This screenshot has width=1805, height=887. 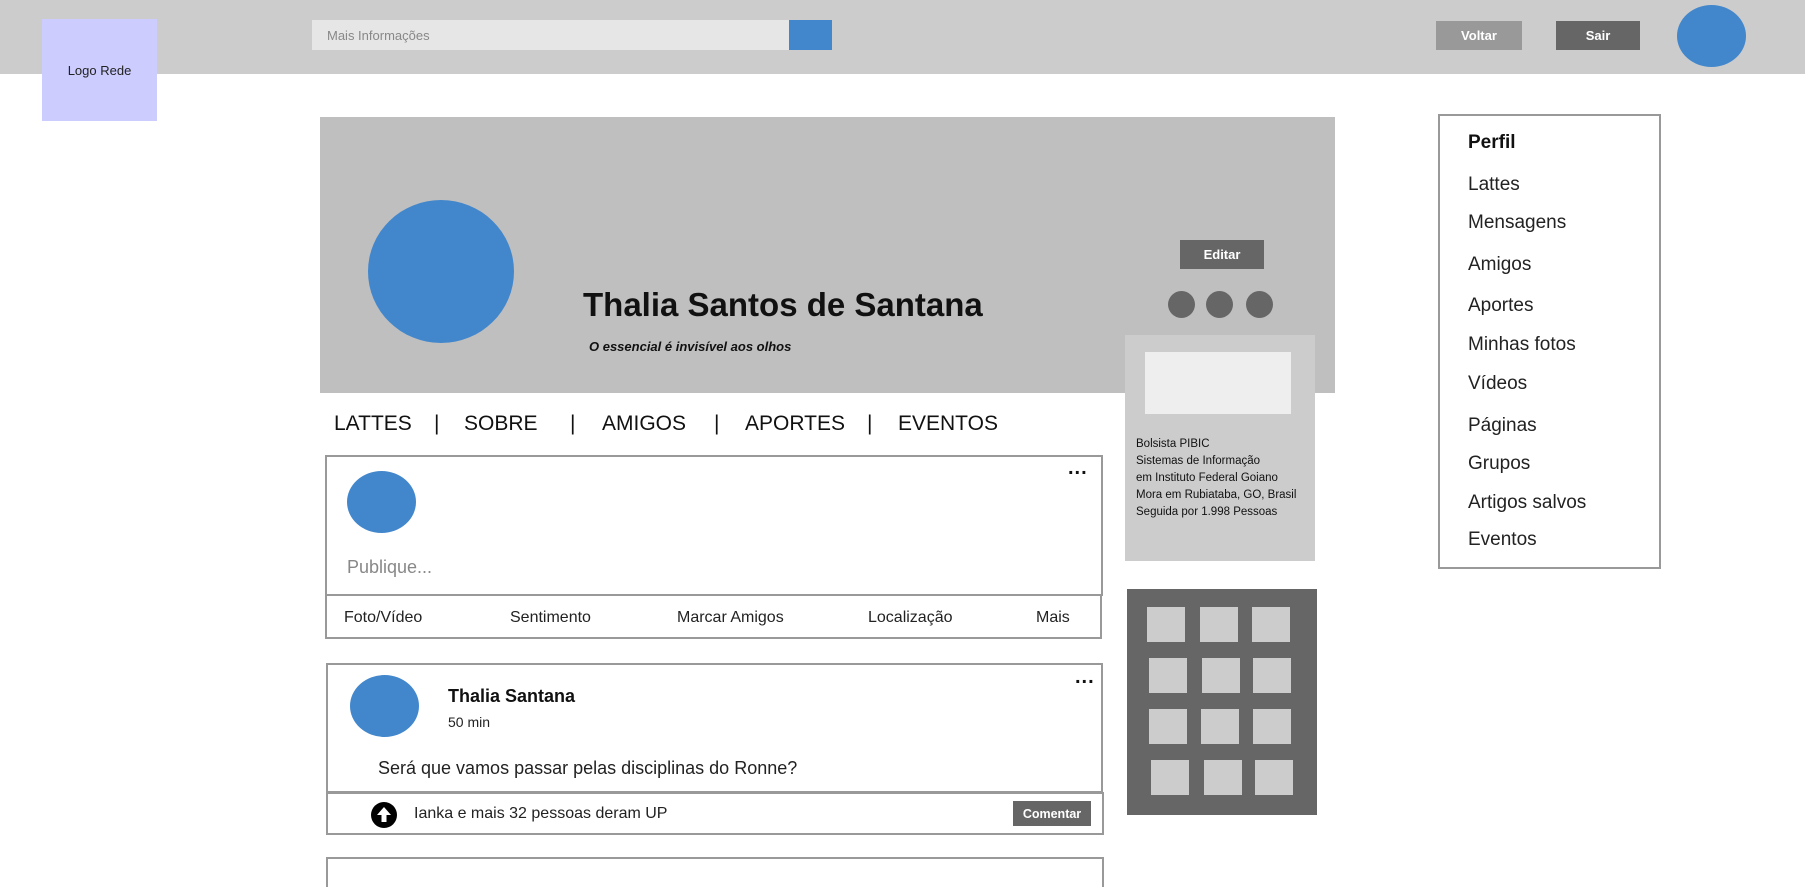 I want to click on tab-sobre: SOBRE, so click(x=501, y=424).